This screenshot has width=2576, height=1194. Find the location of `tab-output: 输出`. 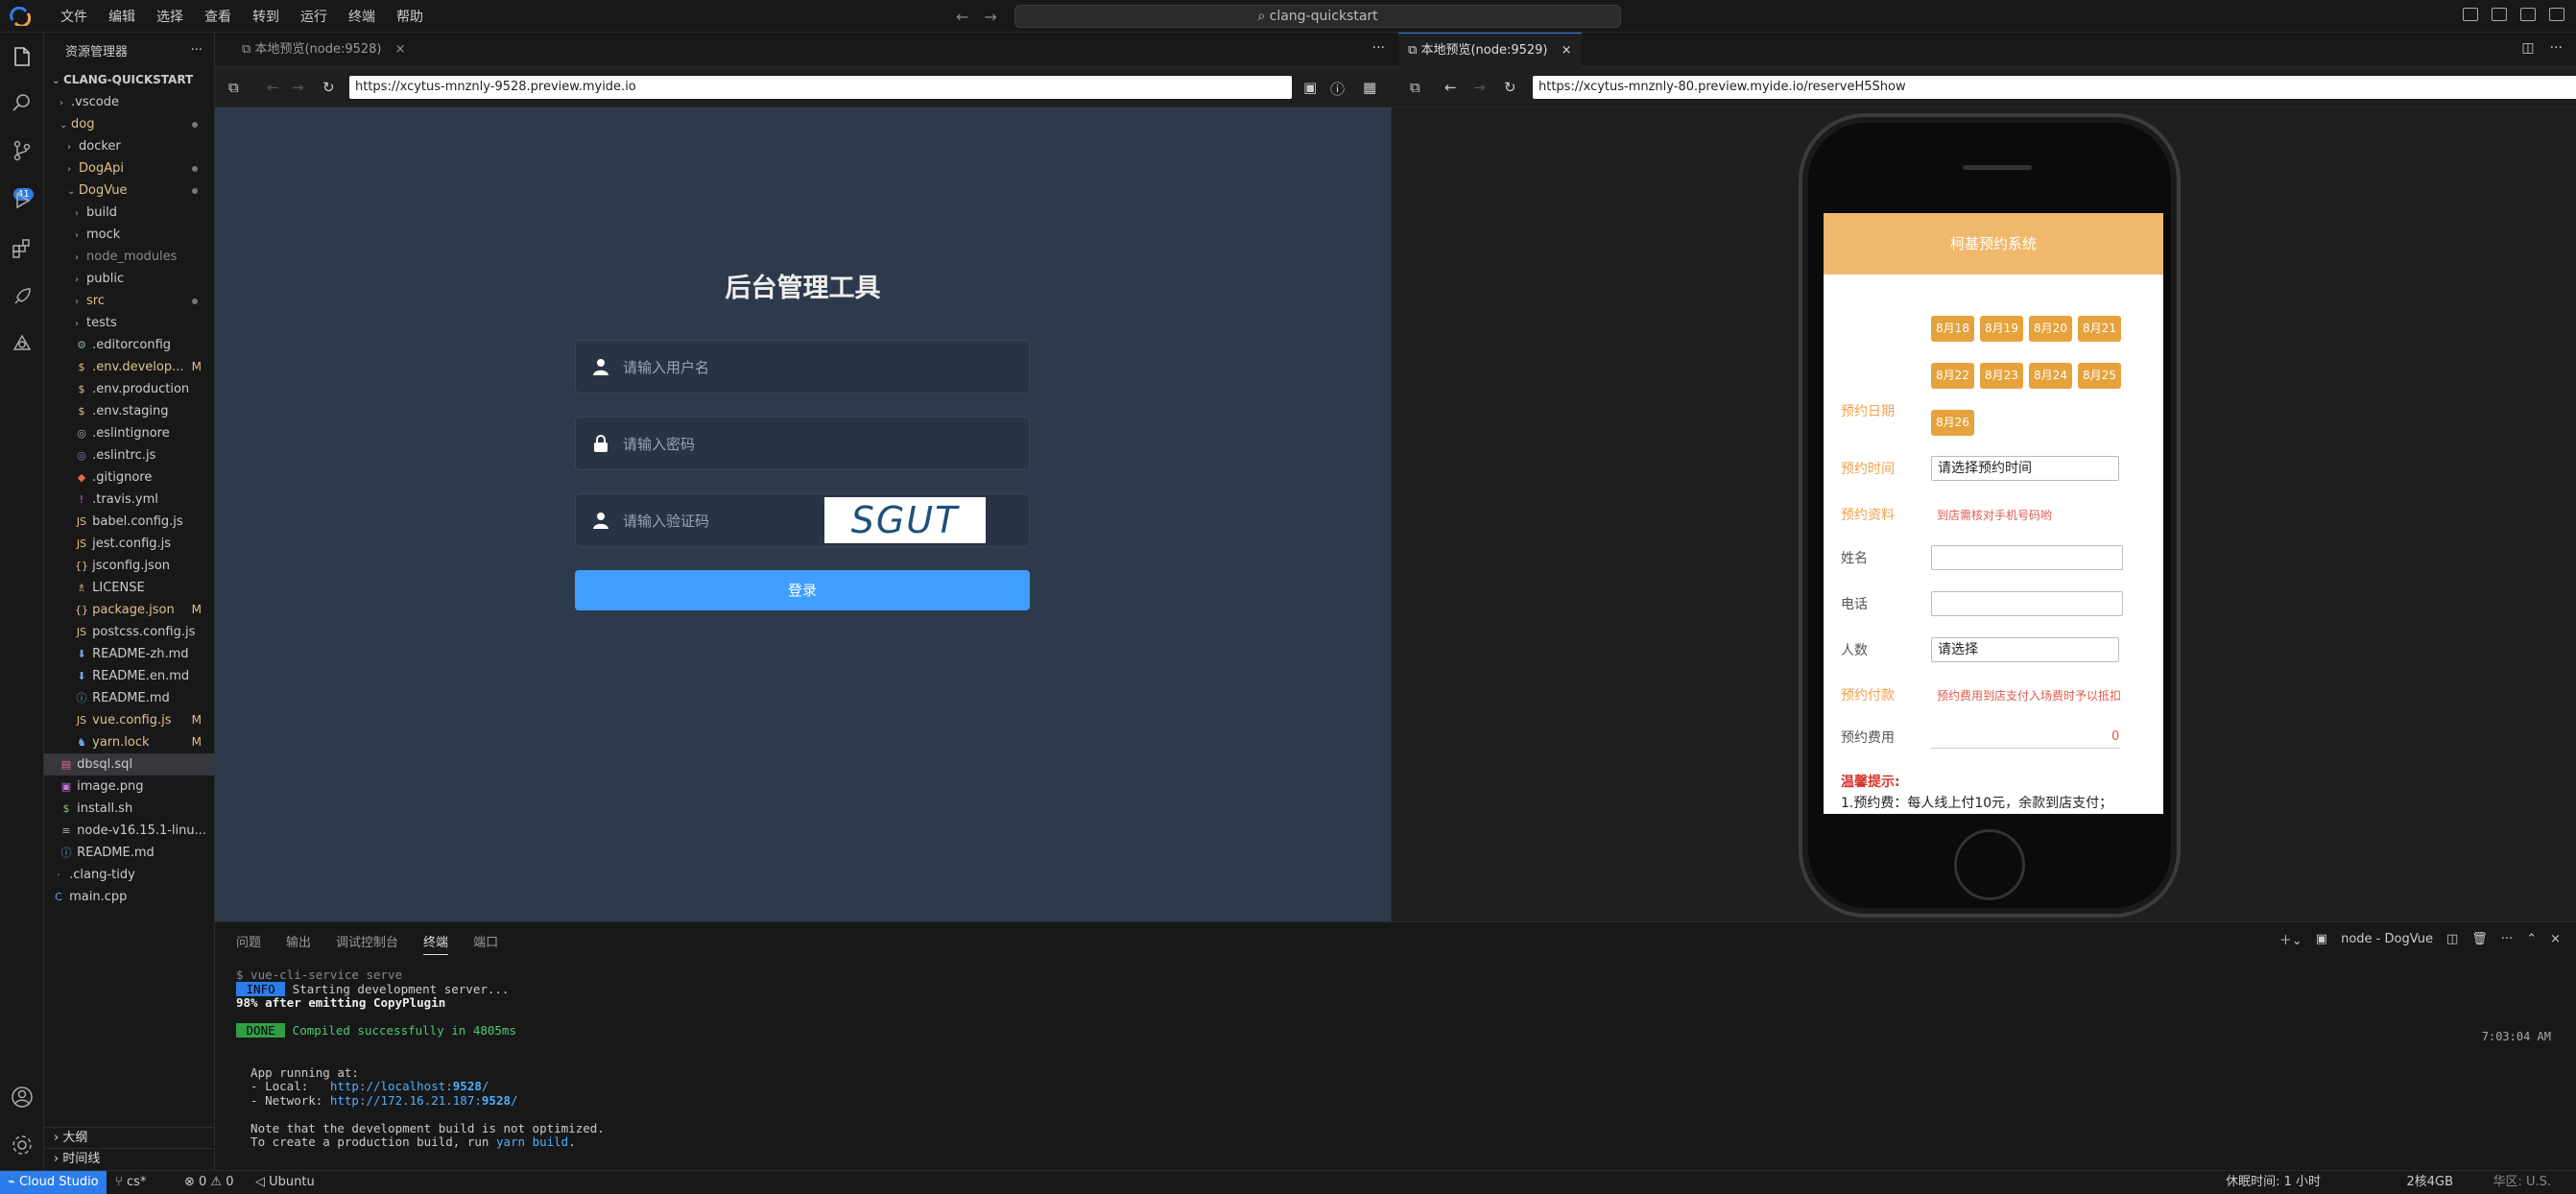

tab-output: 输出 is located at coordinates (298, 943).